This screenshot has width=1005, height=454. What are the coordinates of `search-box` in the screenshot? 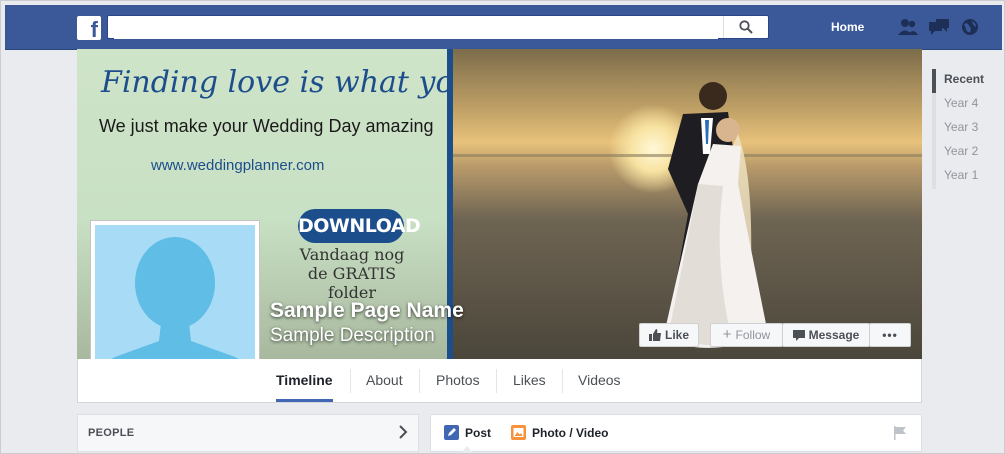 It's located at (438, 27).